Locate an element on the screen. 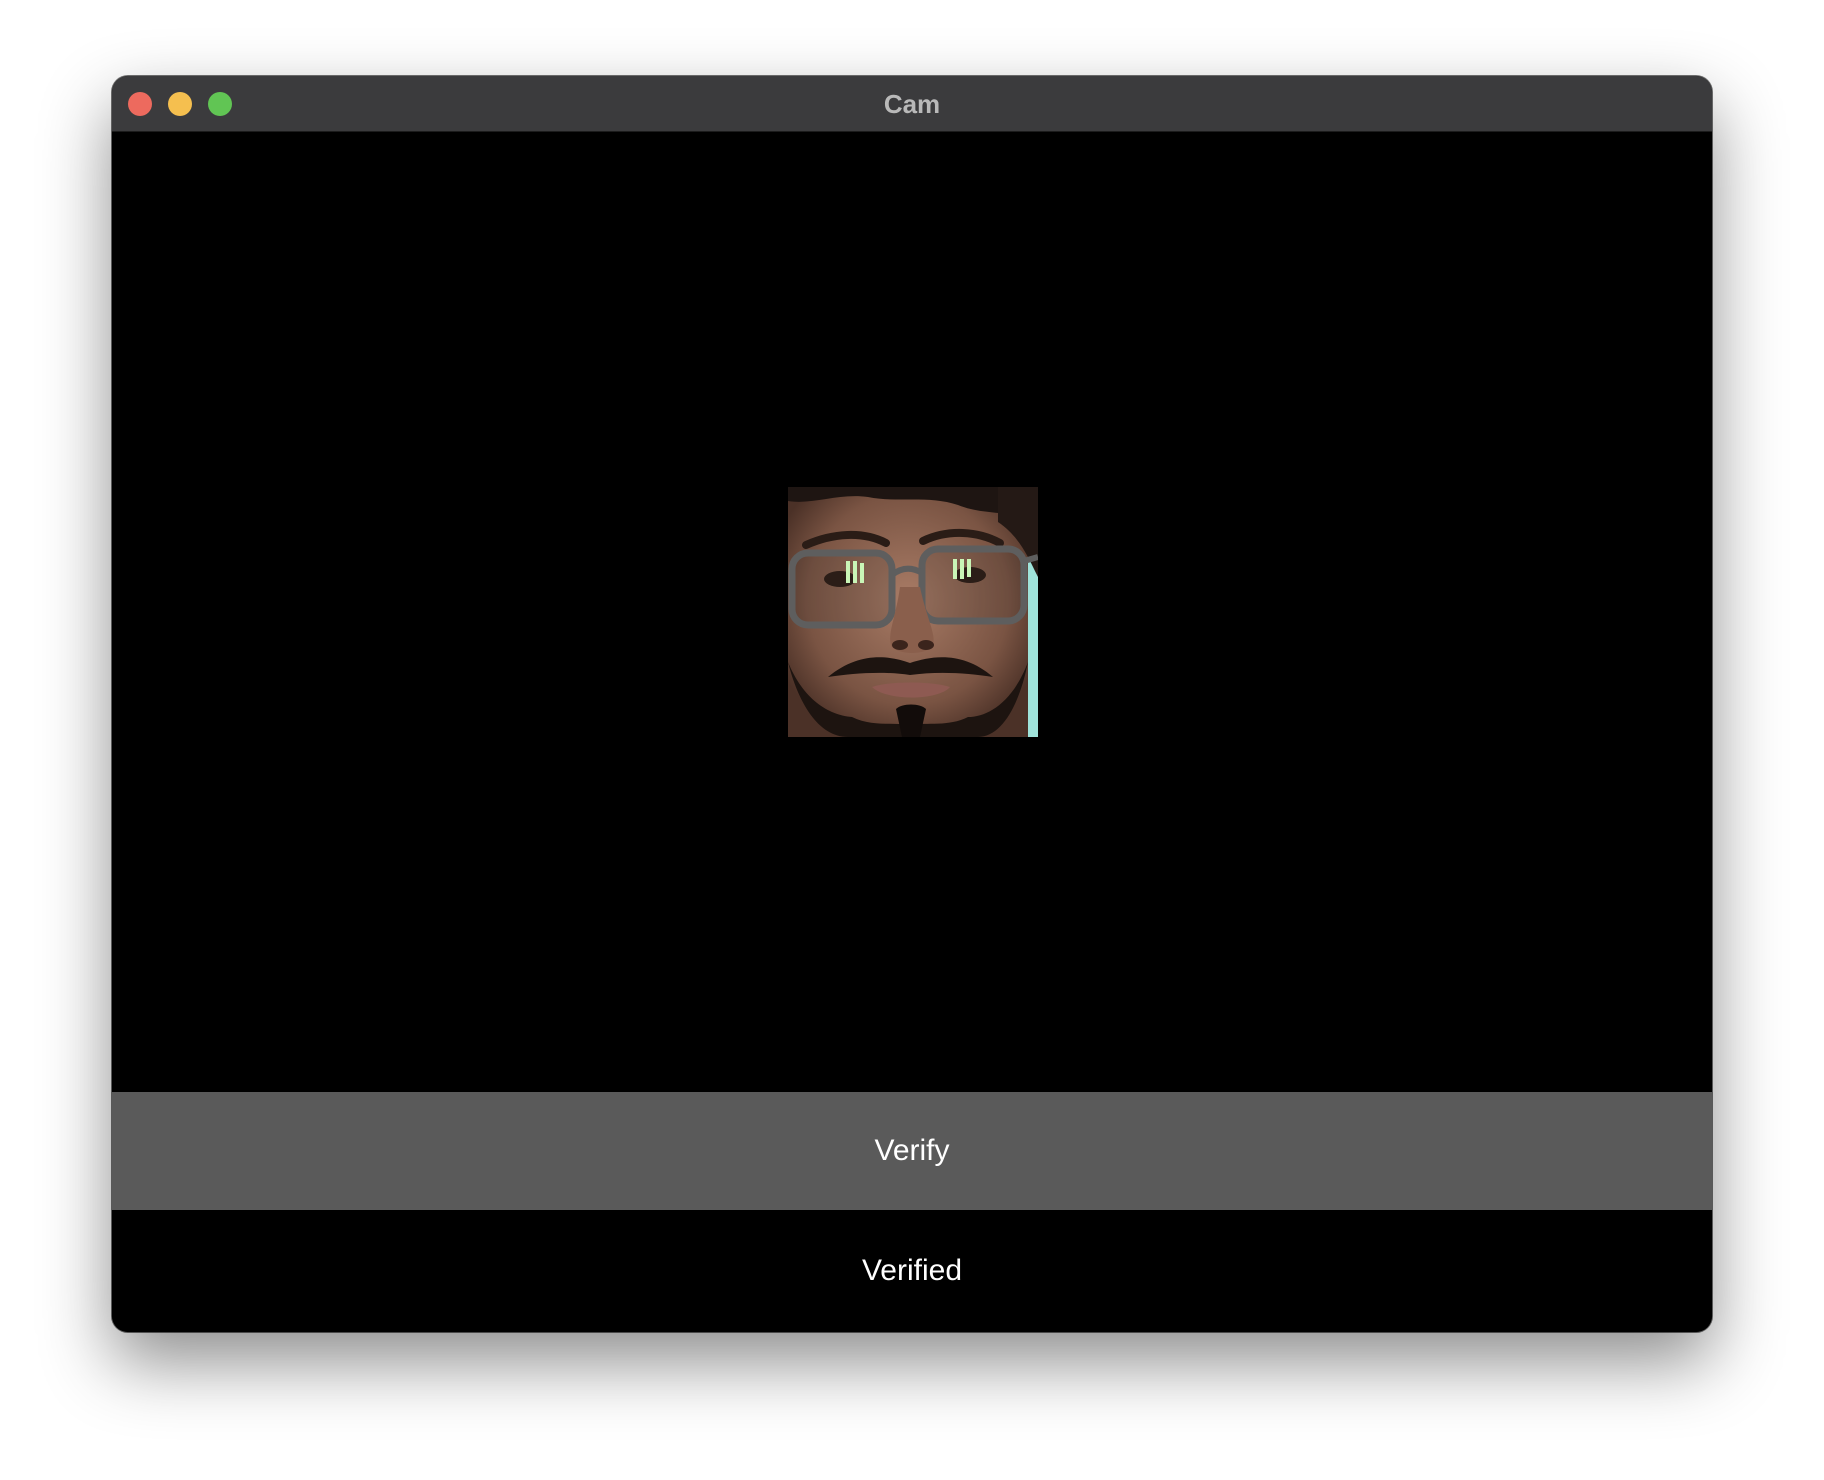 The height and width of the screenshot is (1480, 1824). window-title: Cam is located at coordinates (912, 104).